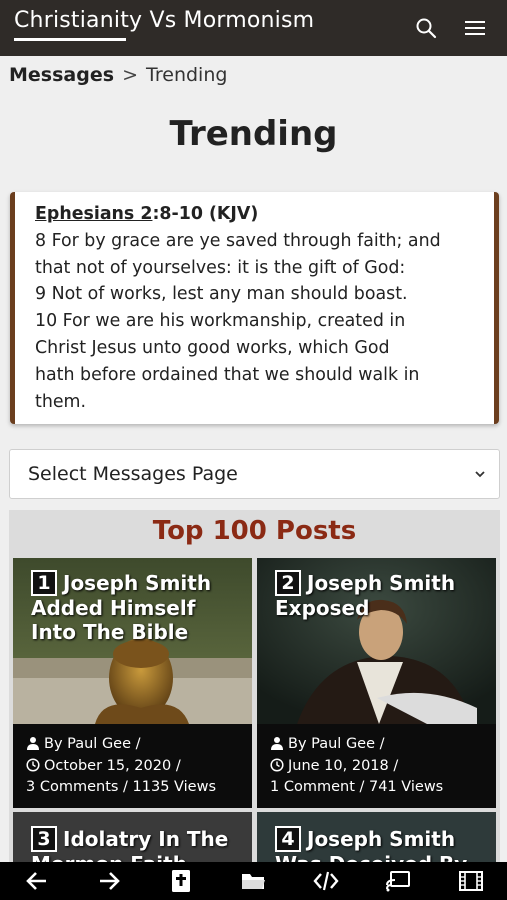 The width and height of the screenshot is (507, 900). I want to click on film-icon, so click(471, 881).